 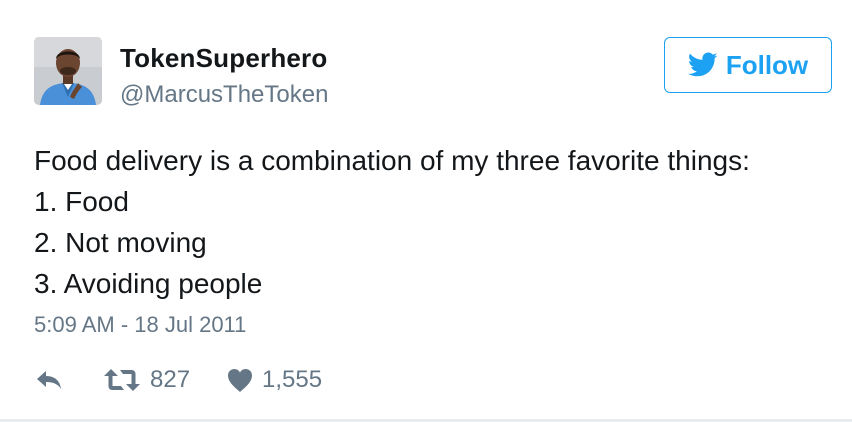 I want to click on tweet-actions: 827 1,555, so click(x=234, y=380).